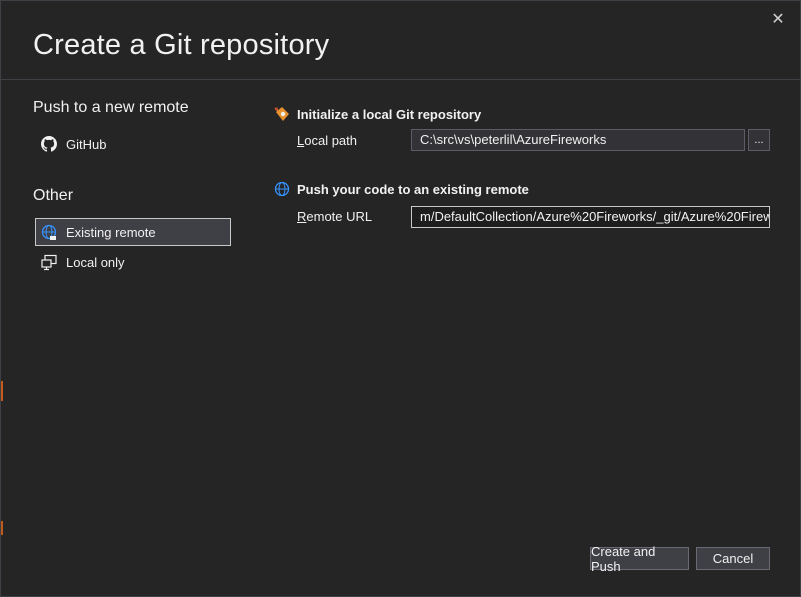  I want to click on sidebar-item-label: Local only, so click(95, 262).